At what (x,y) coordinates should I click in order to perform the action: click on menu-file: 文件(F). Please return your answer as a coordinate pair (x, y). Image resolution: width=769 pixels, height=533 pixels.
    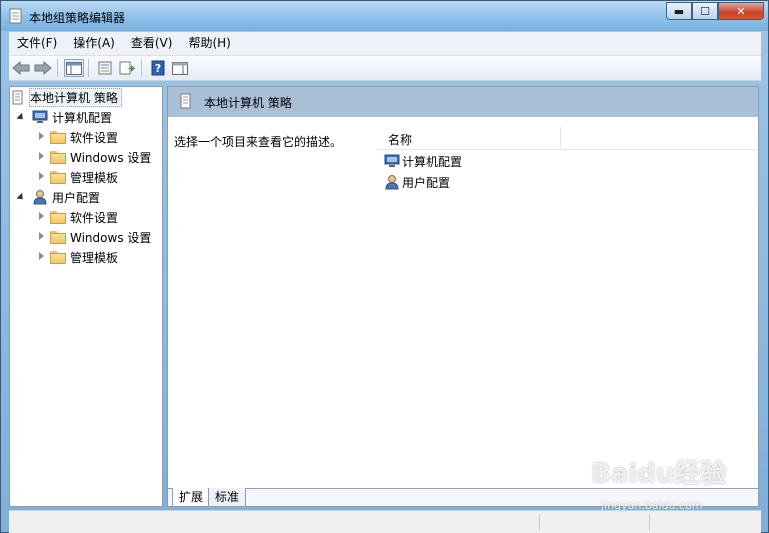
    Looking at the image, I should click on (37, 43).